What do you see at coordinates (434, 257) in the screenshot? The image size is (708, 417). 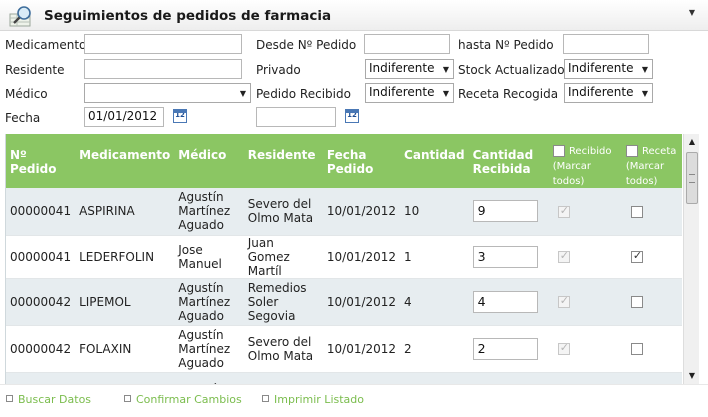 I see `cell-cantidad: 1` at bounding box center [434, 257].